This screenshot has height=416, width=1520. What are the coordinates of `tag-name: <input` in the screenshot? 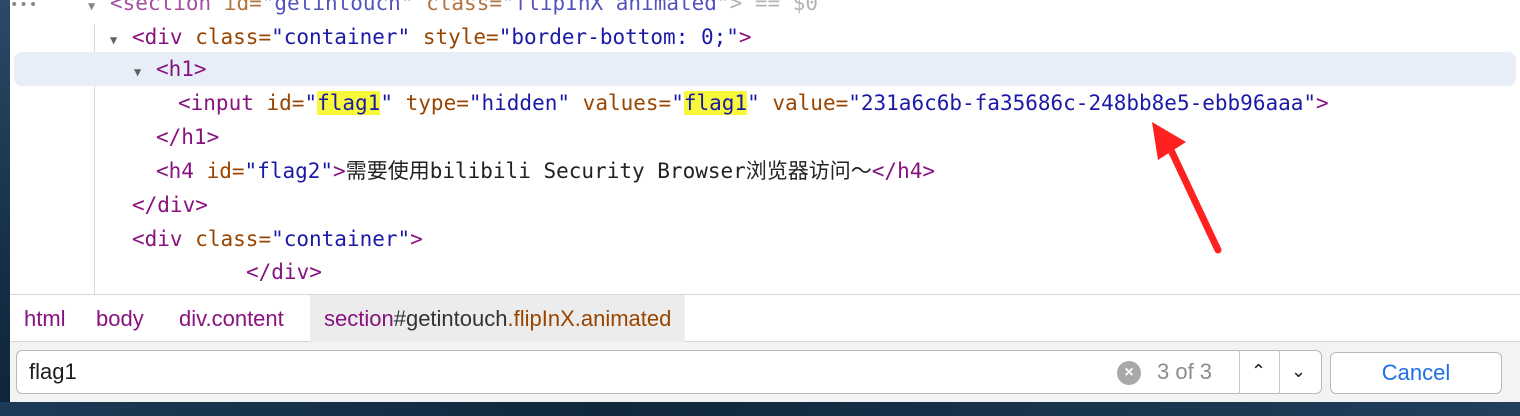 It's located at (216, 103).